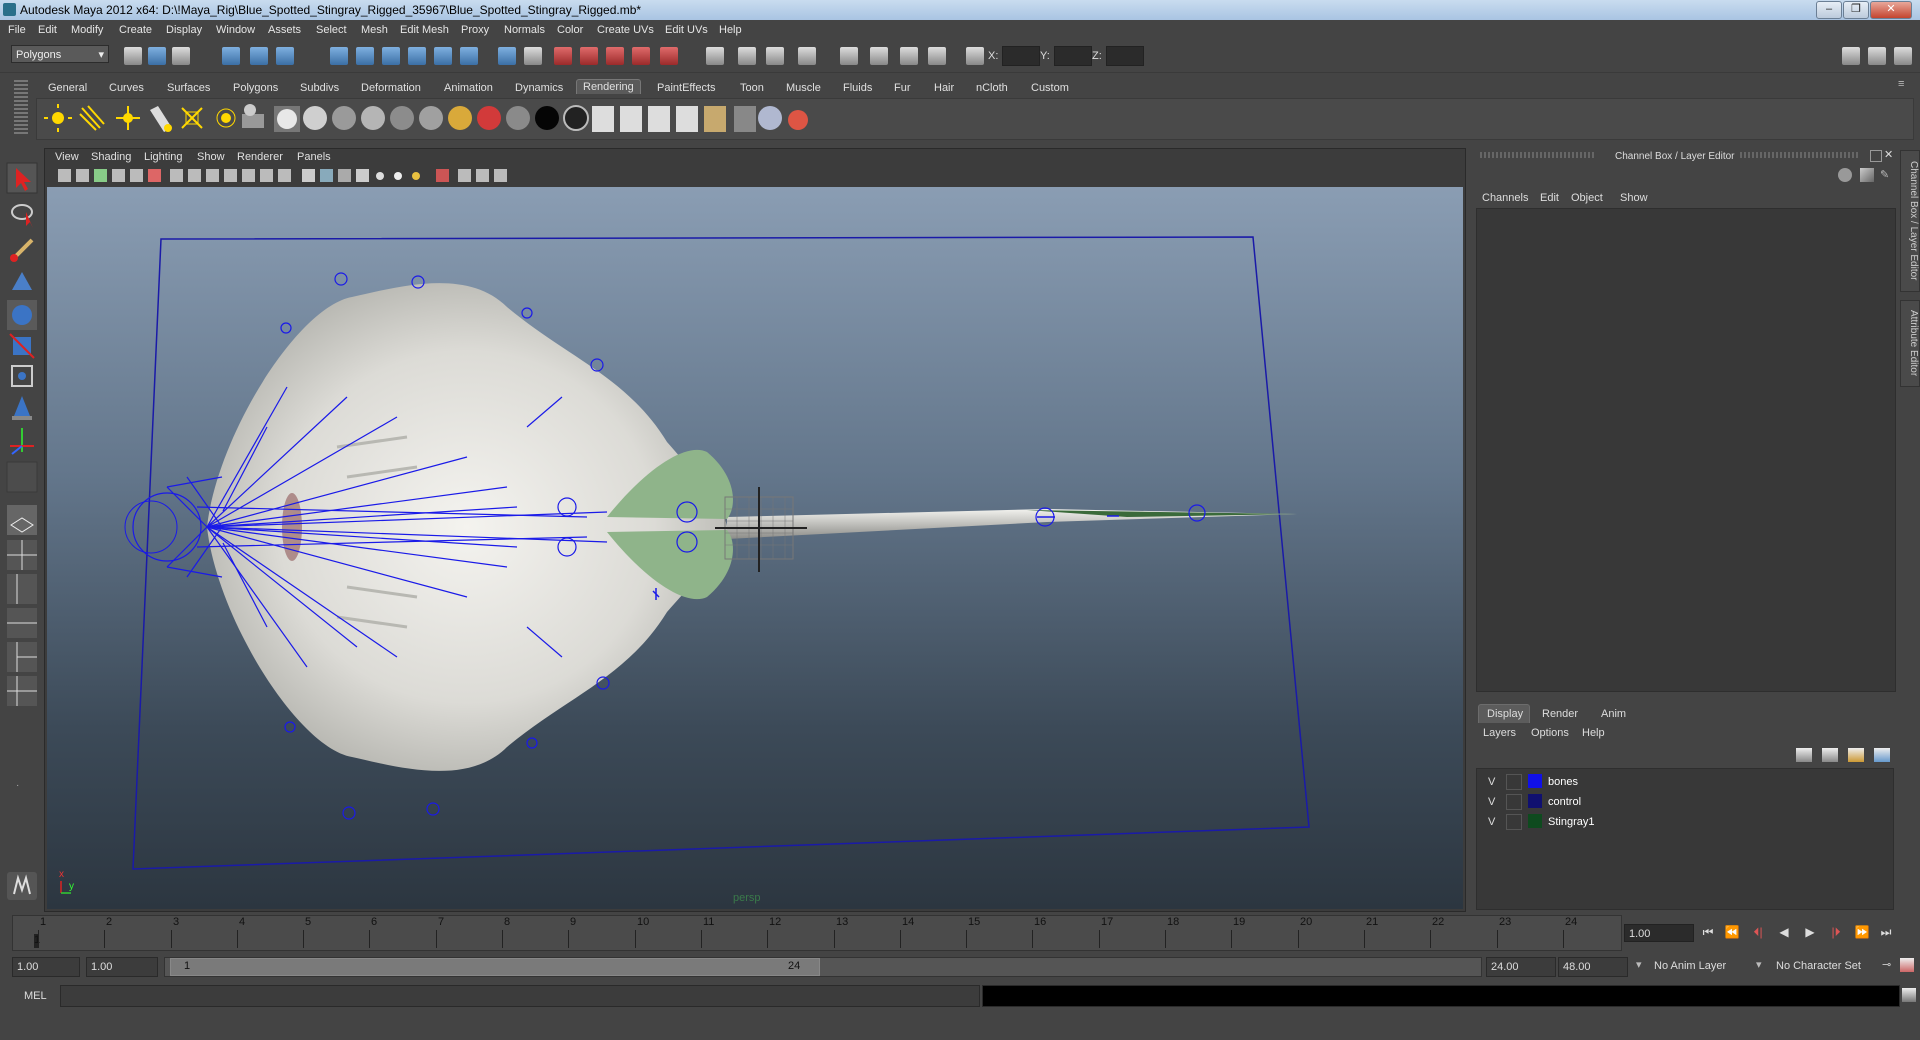 This screenshot has height=1040, width=1920. What do you see at coordinates (849, 56) in the screenshot?
I see `absolute-transform-icon` at bounding box center [849, 56].